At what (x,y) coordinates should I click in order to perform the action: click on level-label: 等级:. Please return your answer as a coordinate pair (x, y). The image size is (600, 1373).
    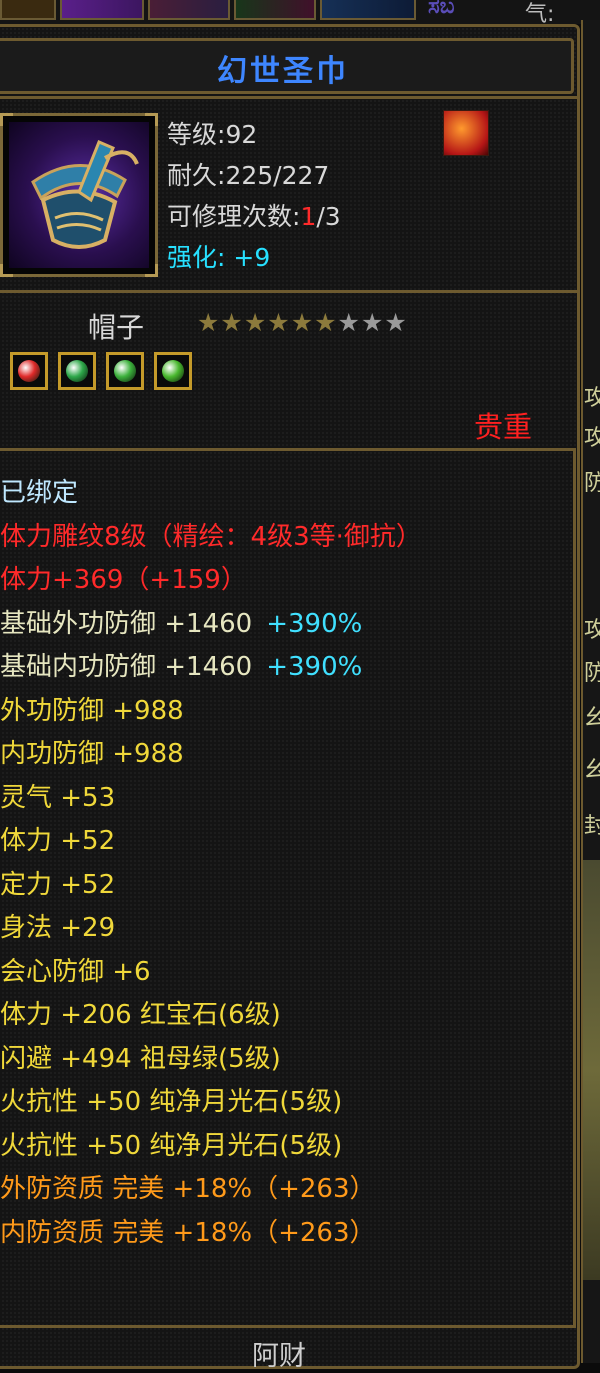
    Looking at the image, I should click on (196, 134).